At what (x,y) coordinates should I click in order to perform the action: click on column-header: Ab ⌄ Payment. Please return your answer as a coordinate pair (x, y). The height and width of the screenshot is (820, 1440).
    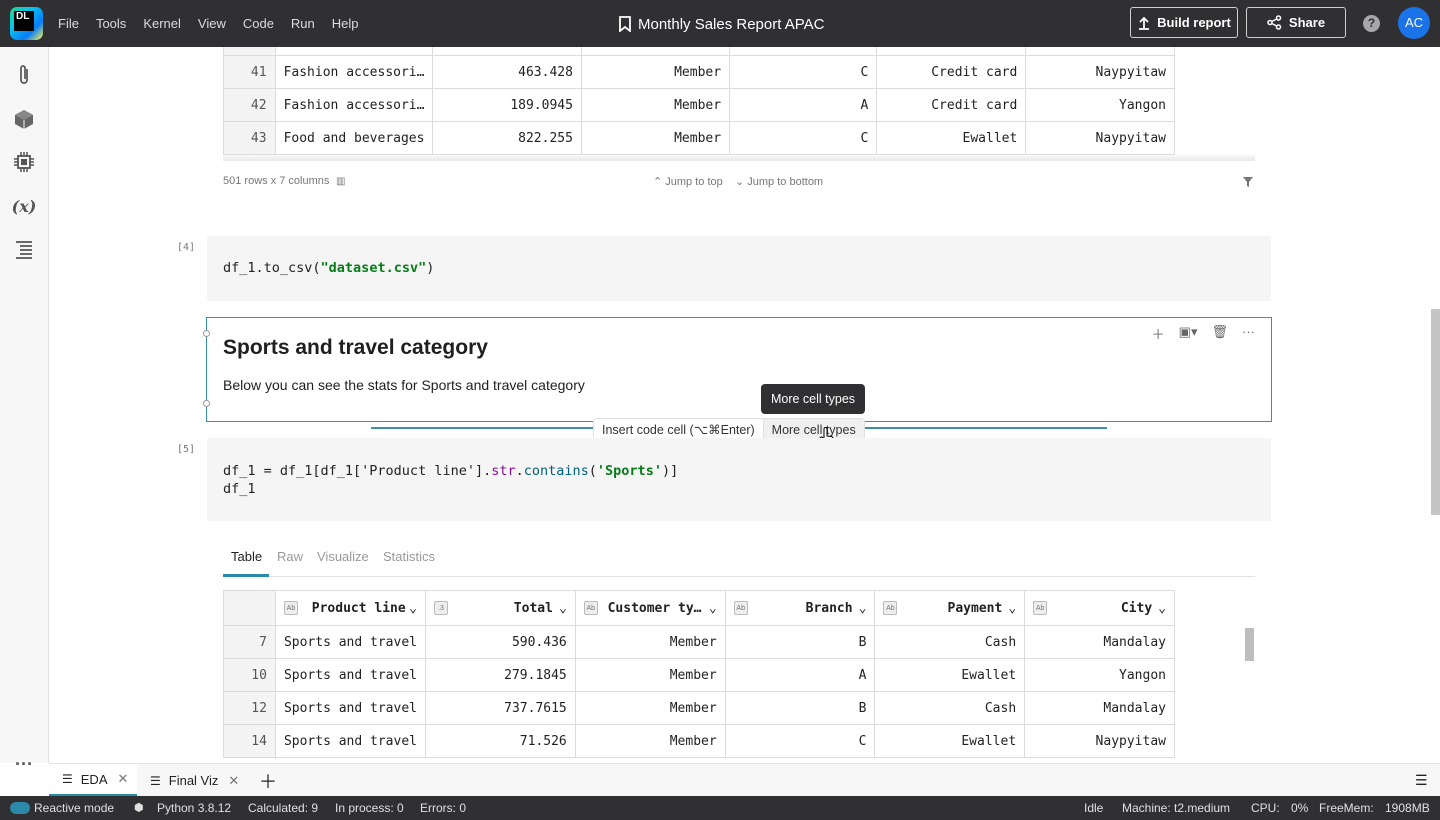
    Looking at the image, I should click on (950, 608).